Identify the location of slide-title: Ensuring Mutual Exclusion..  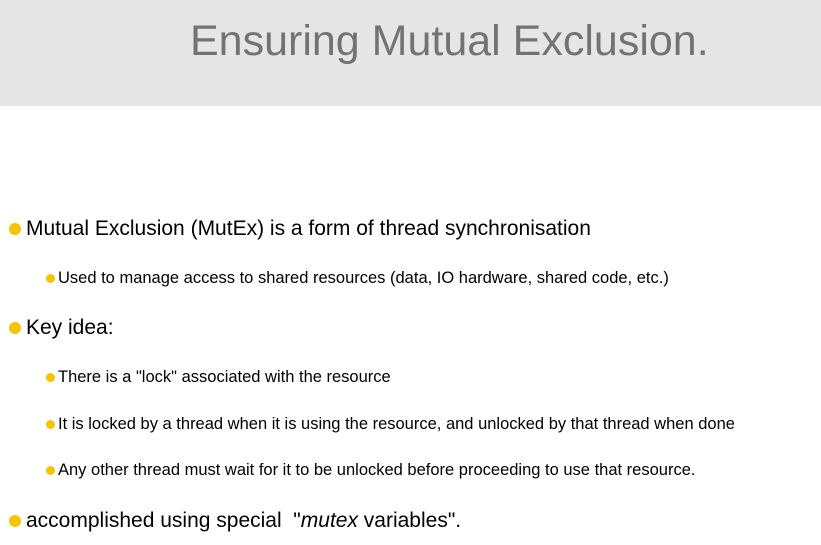
(449, 41).